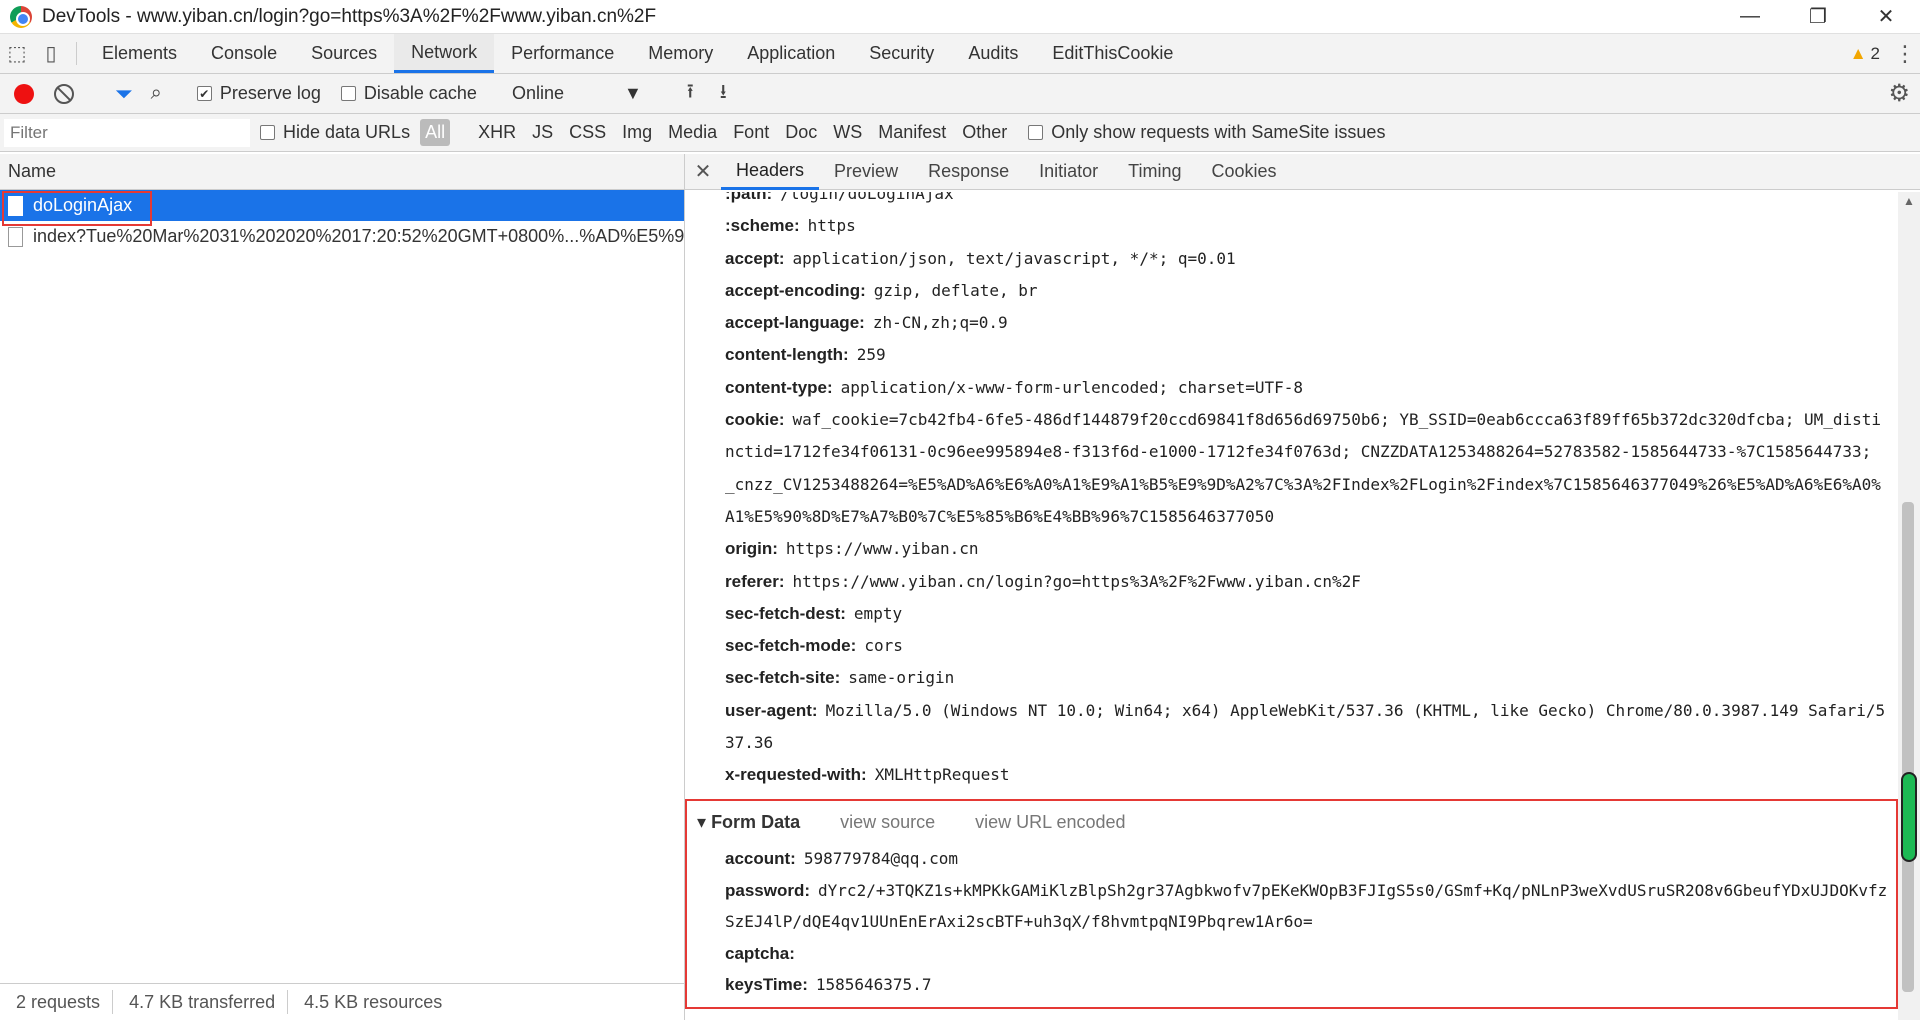  I want to click on form-data-title: Form Data, so click(756, 821).